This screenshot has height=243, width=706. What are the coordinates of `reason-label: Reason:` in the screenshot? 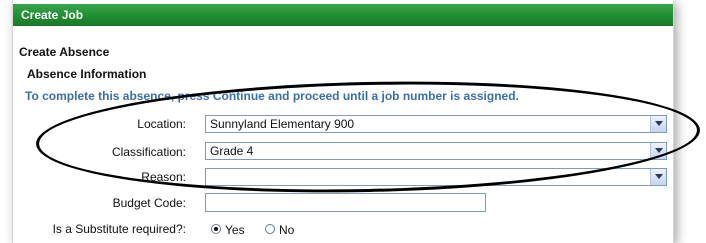 It's located at (163, 177).